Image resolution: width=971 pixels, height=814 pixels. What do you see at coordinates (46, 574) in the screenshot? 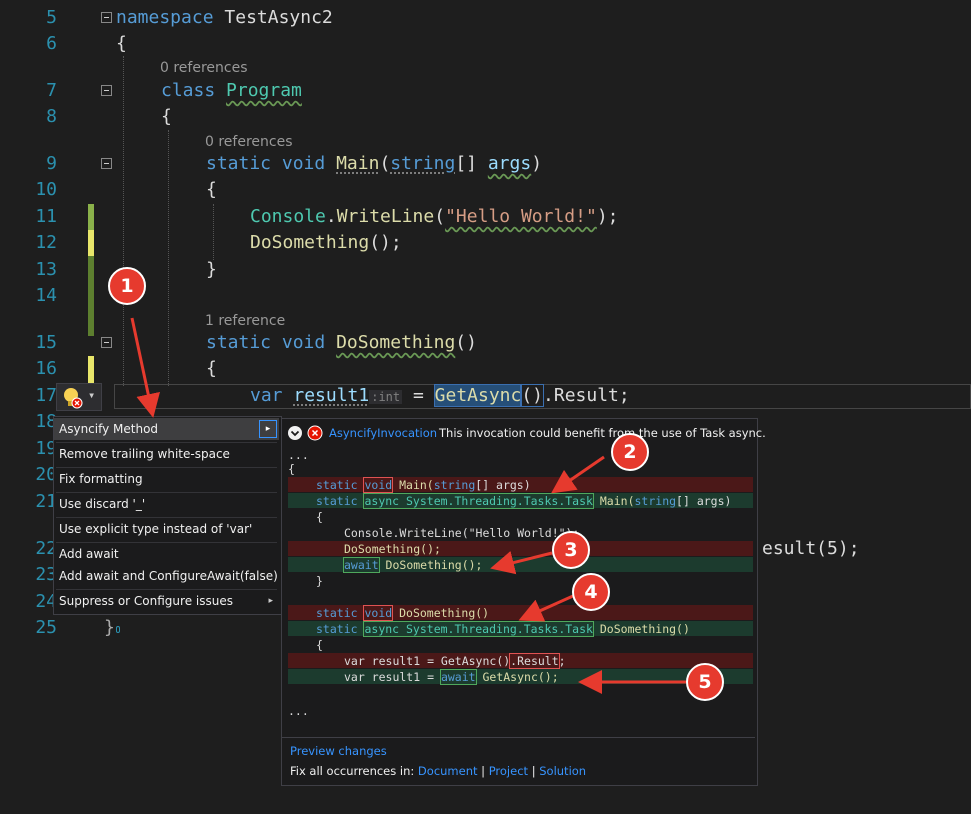
I see `line-number: 23` at bounding box center [46, 574].